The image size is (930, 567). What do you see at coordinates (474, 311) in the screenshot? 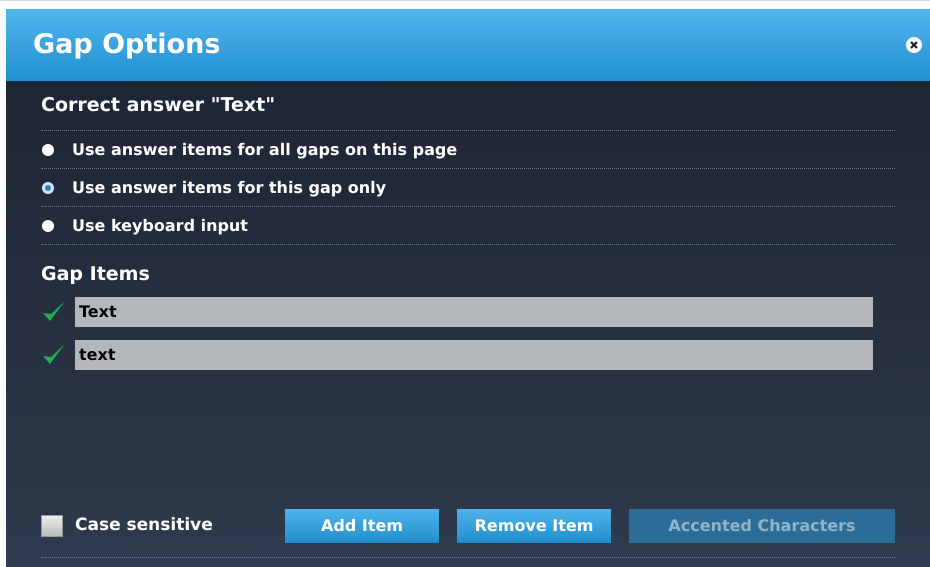
I see `input-field: Text` at bounding box center [474, 311].